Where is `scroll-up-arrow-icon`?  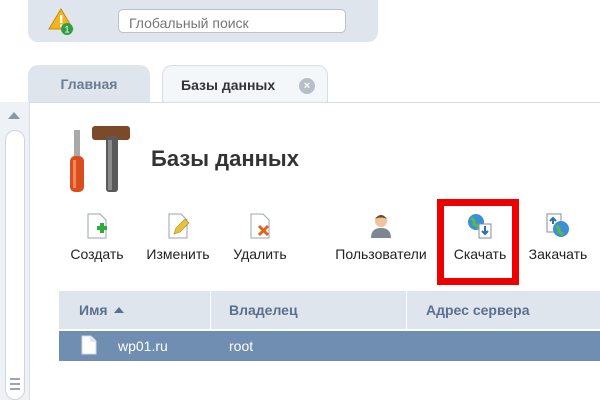 scroll-up-arrow-icon is located at coordinates (14, 115).